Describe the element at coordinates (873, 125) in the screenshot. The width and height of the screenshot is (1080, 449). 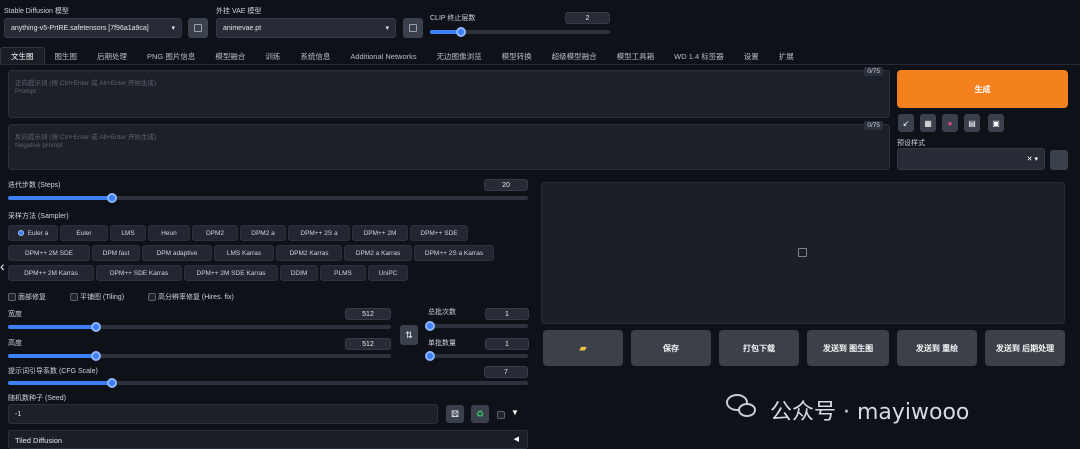
I see `negative-token-counter: 0/75` at that location.